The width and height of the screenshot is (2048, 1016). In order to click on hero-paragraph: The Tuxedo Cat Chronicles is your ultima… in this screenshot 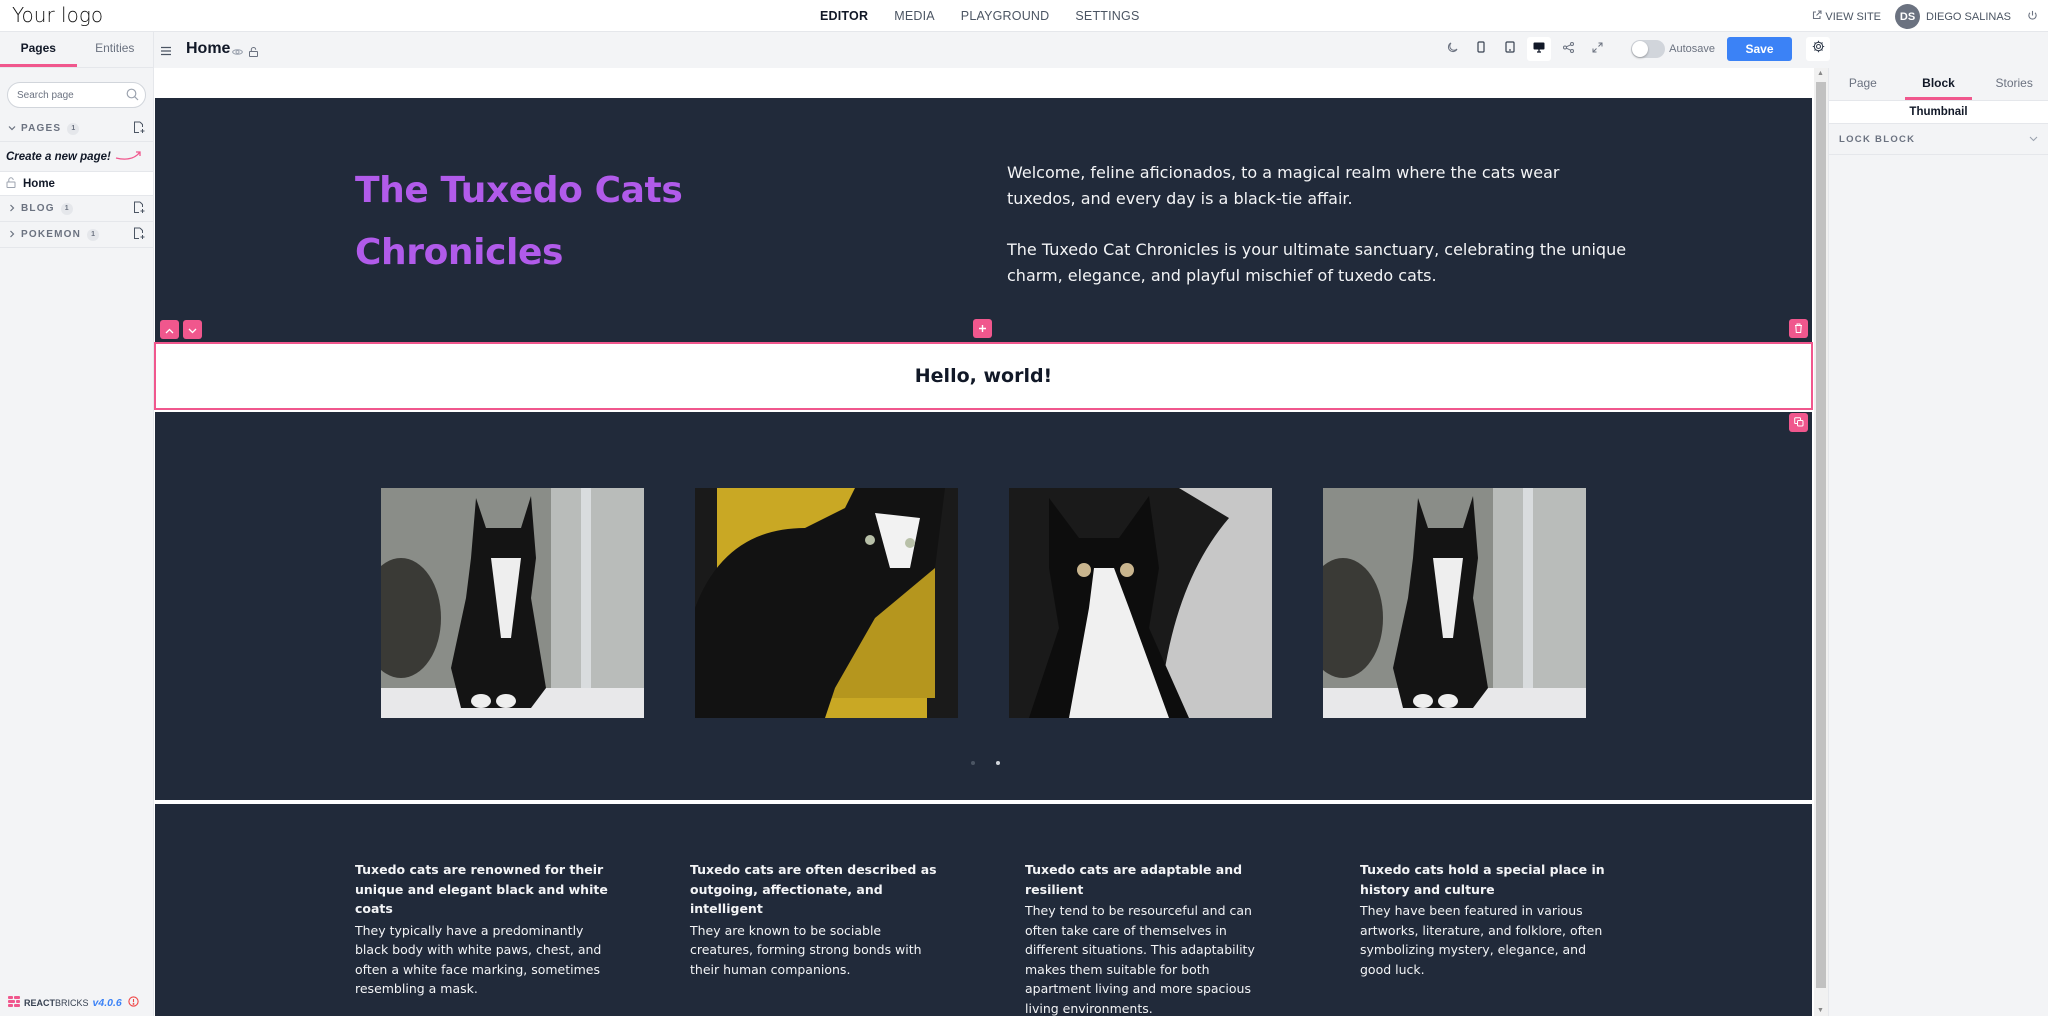, I will do `click(1317, 262)`.